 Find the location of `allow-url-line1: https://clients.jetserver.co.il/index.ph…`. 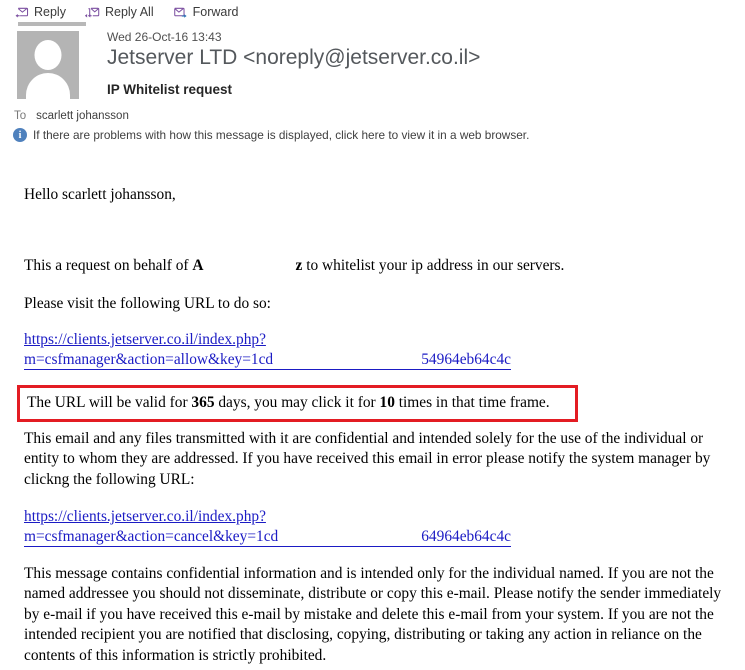

allow-url-line1: https://clients.jetserver.co.il/index.ph… is located at coordinates (145, 340).